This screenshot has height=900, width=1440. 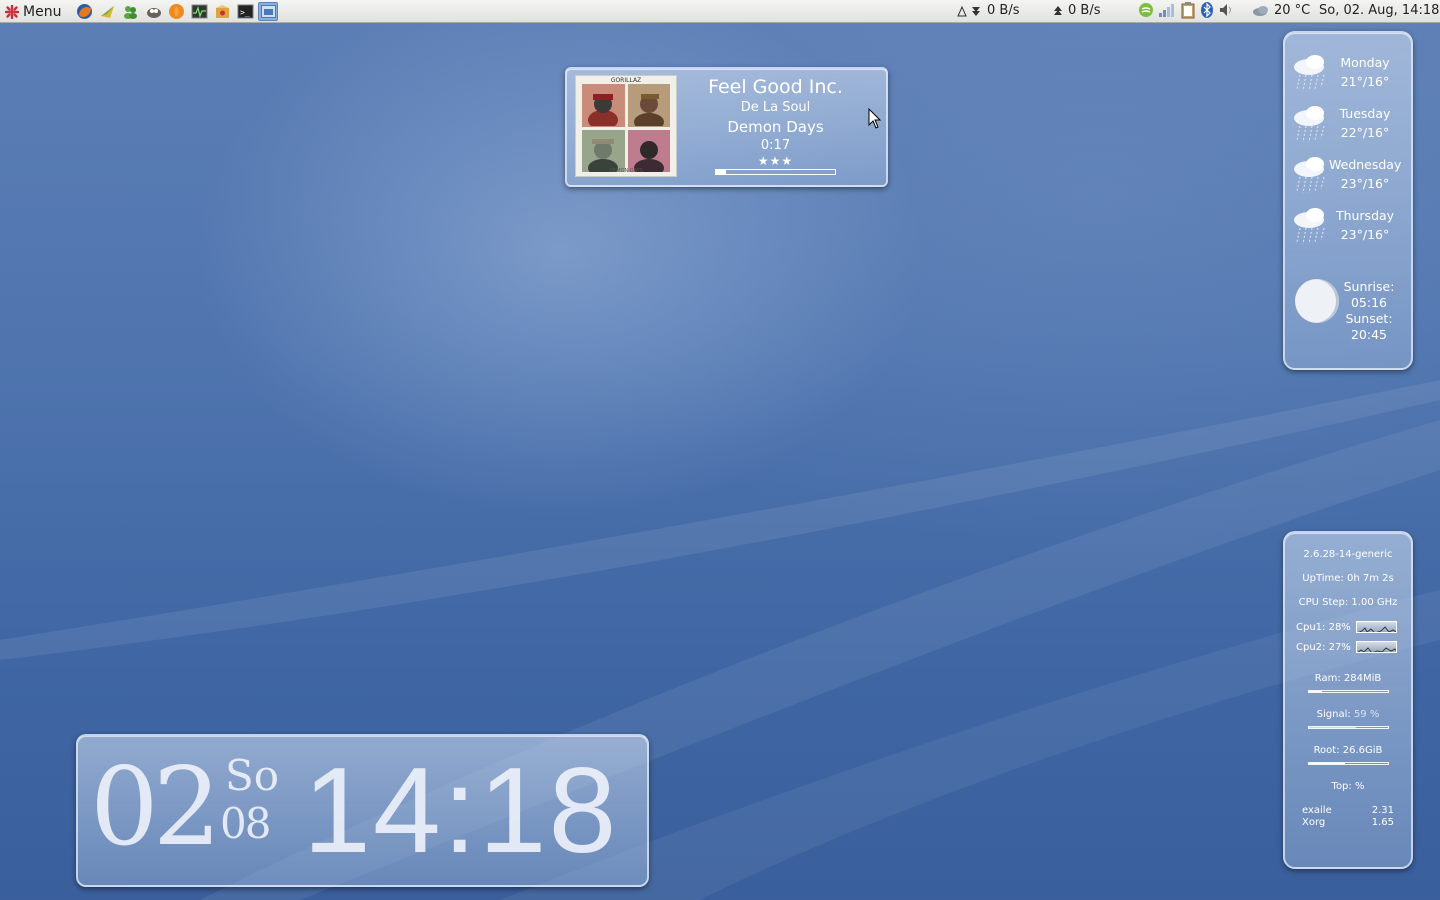 What do you see at coordinates (1348, 554) in the screenshot?
I see `kernel-version: 2.6.28-14-generic` at bounding box center [1348, 554].